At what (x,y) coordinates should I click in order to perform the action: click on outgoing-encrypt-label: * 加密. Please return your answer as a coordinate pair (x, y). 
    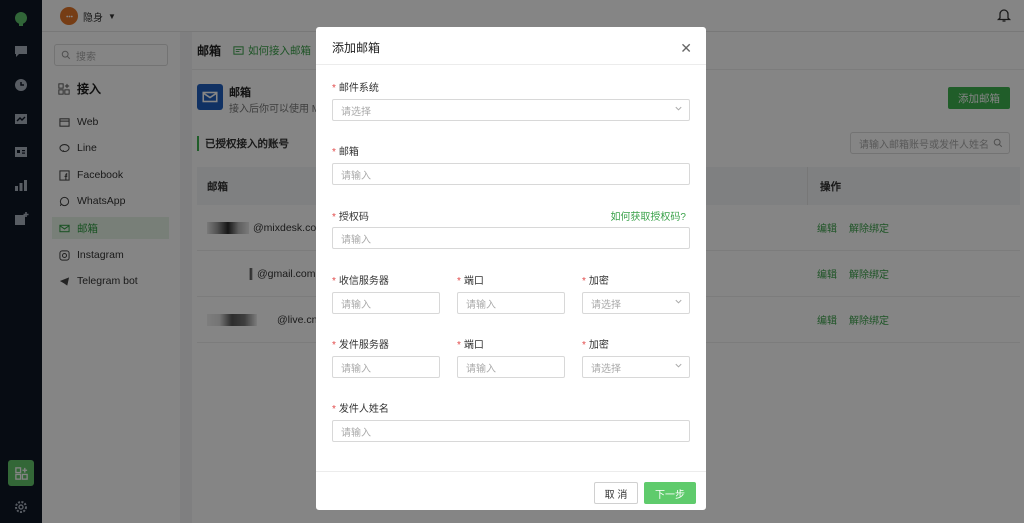
    Looking at the image, I should click on (595, 345).